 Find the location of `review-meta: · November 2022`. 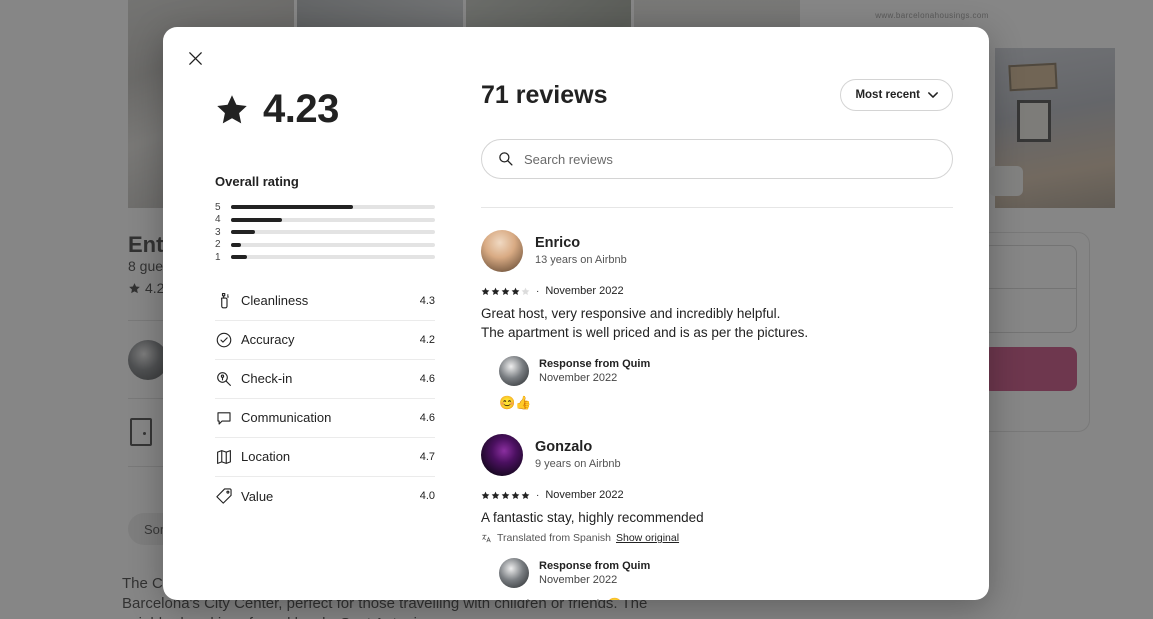

review-meta: · November 2022 is located at coordinates (717, 291).